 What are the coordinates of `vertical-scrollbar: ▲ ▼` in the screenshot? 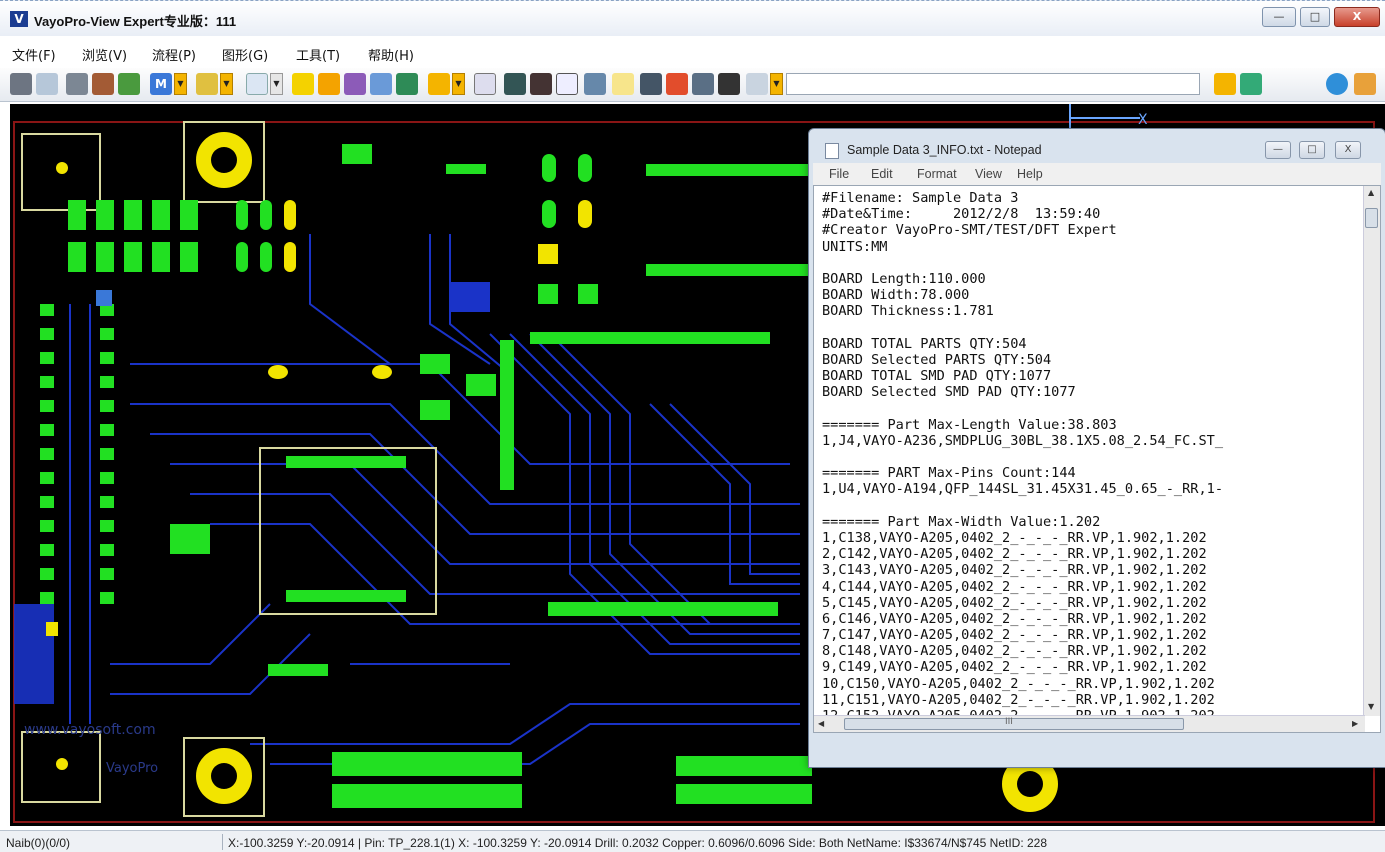 It's located at (1371, 451).